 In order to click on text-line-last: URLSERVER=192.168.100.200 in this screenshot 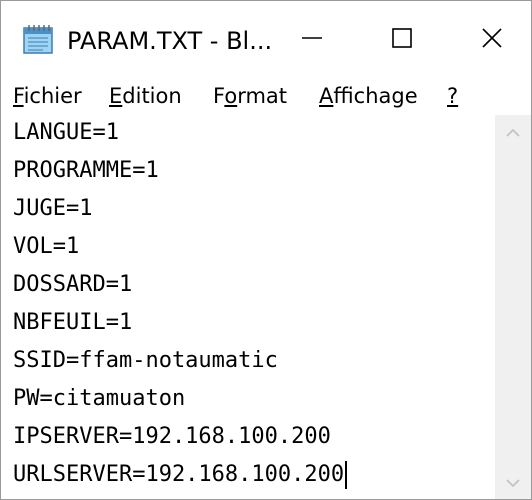, I will do `click(180, 475)`.